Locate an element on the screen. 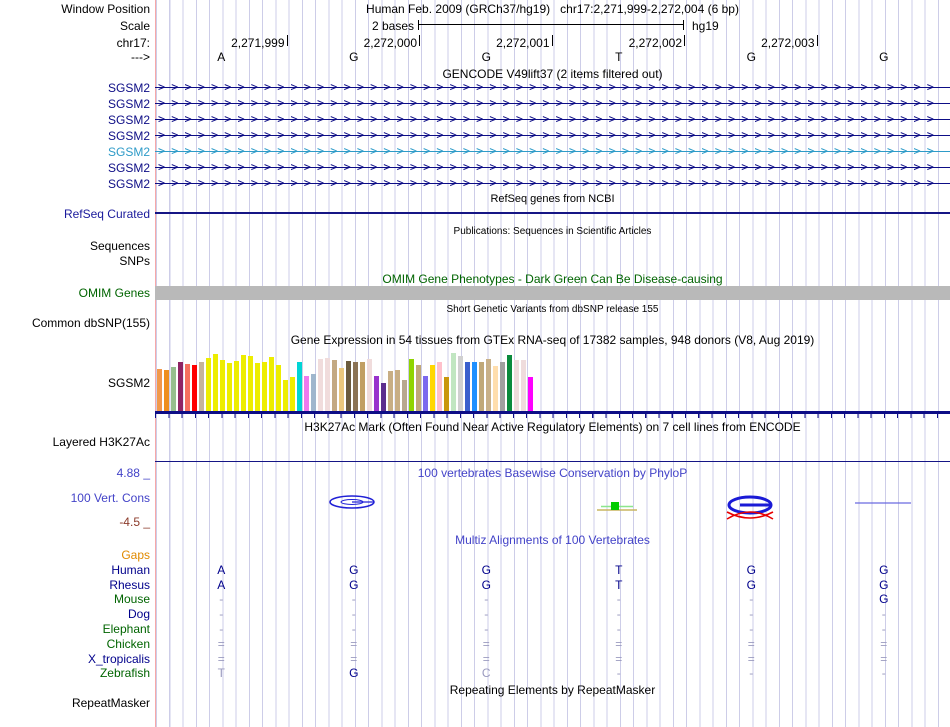 The image size is (950, 727). track-label-gtex-gene: SGSM2 is located at coordinates (75, 383).